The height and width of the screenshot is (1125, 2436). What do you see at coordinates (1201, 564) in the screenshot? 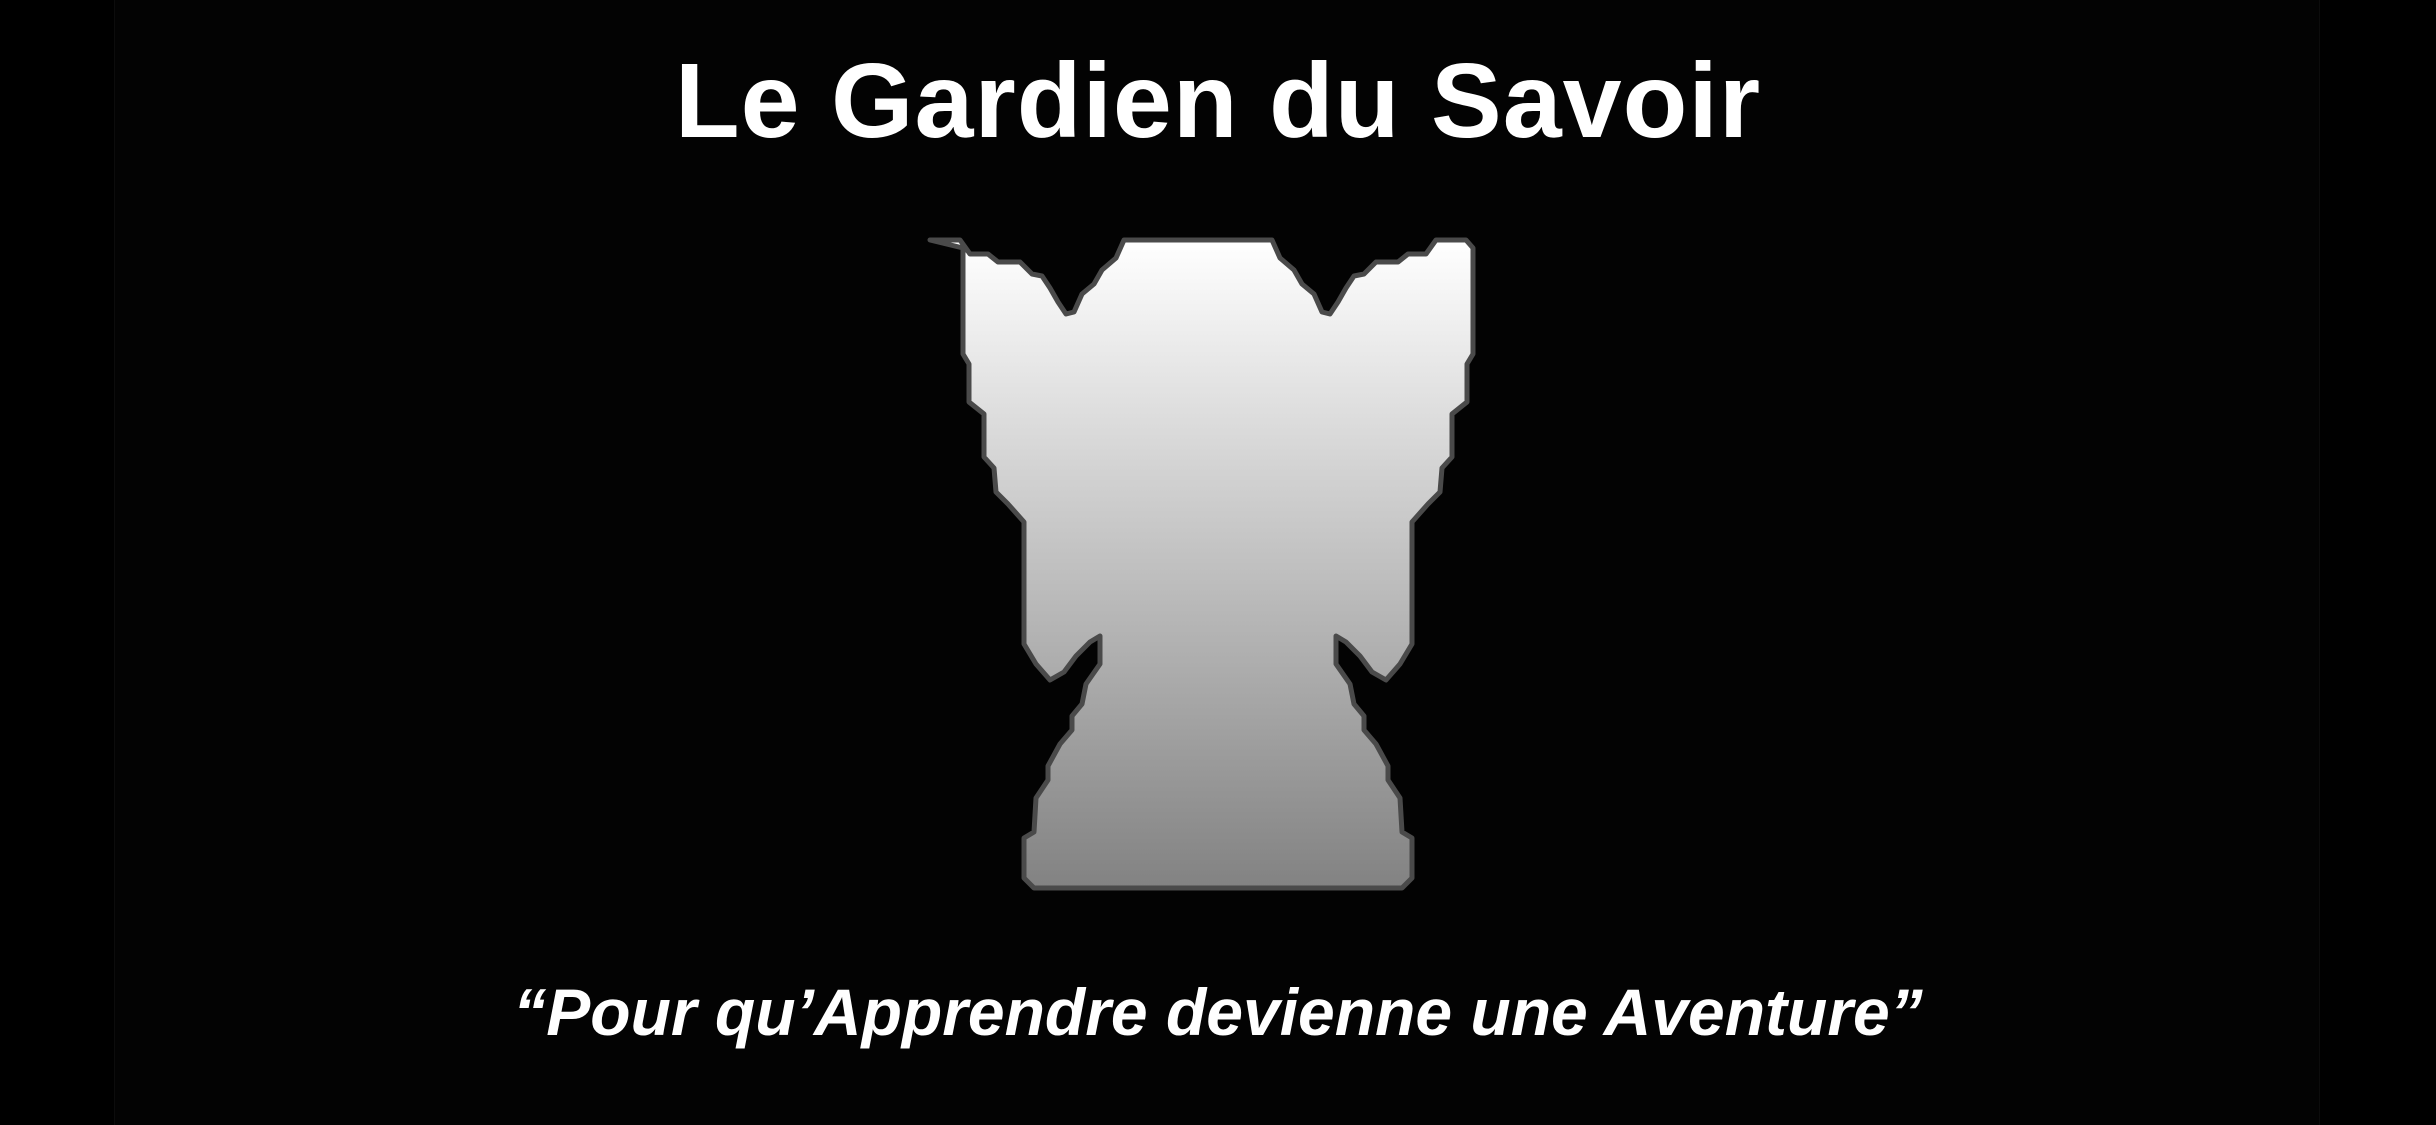
I see `guardian-silhouette-shape` at bounding box center [1201, 564].